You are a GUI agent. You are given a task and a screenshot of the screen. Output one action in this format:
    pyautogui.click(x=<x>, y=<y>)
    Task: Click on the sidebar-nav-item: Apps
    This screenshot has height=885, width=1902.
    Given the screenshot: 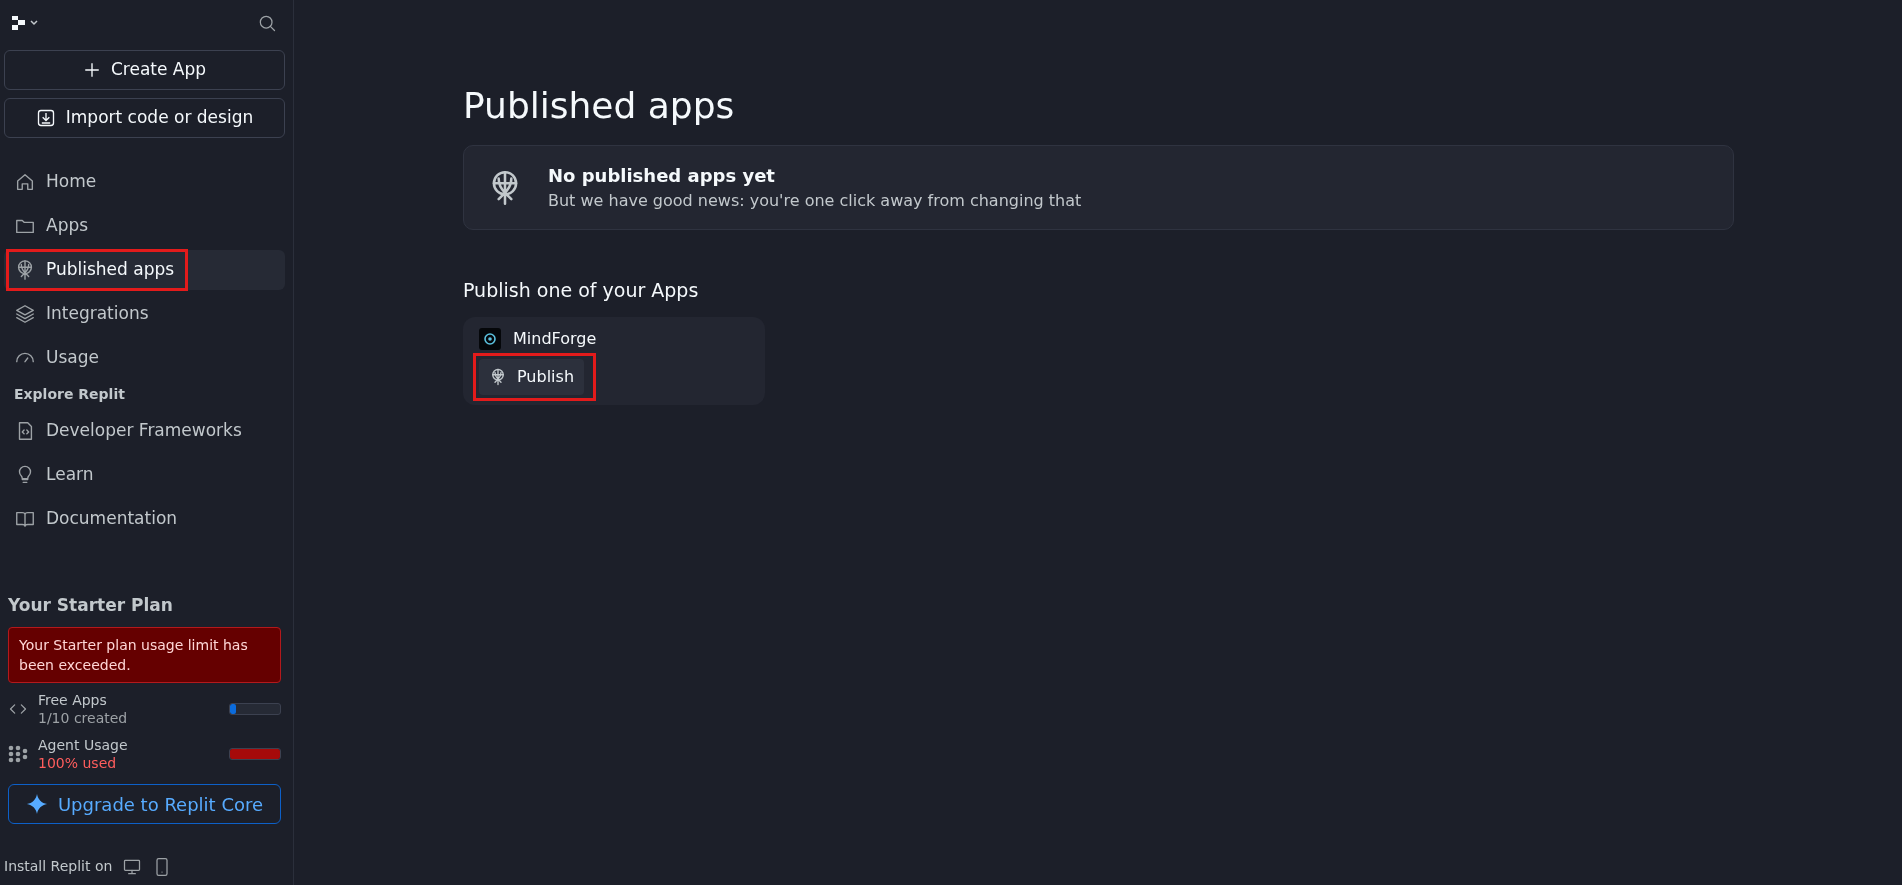 What is the action you would take?
    pyautogui.click(x=144, y=226)
    